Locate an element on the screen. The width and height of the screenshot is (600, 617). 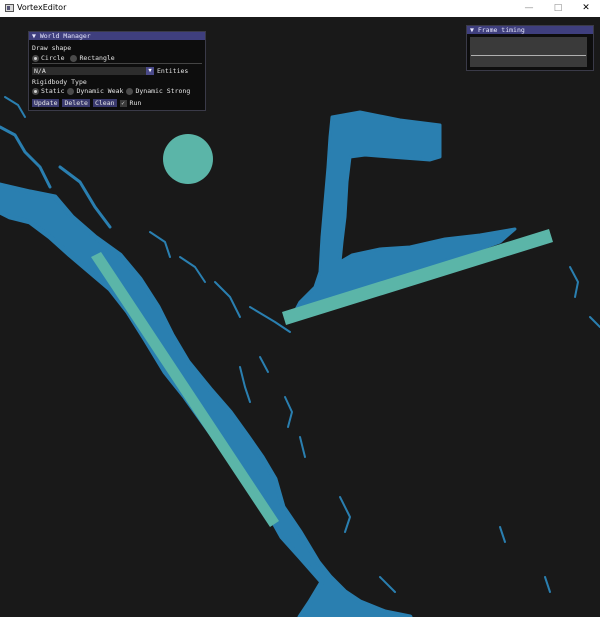
draw-shape-row: Draw shape is located at coordinates (51, 48).